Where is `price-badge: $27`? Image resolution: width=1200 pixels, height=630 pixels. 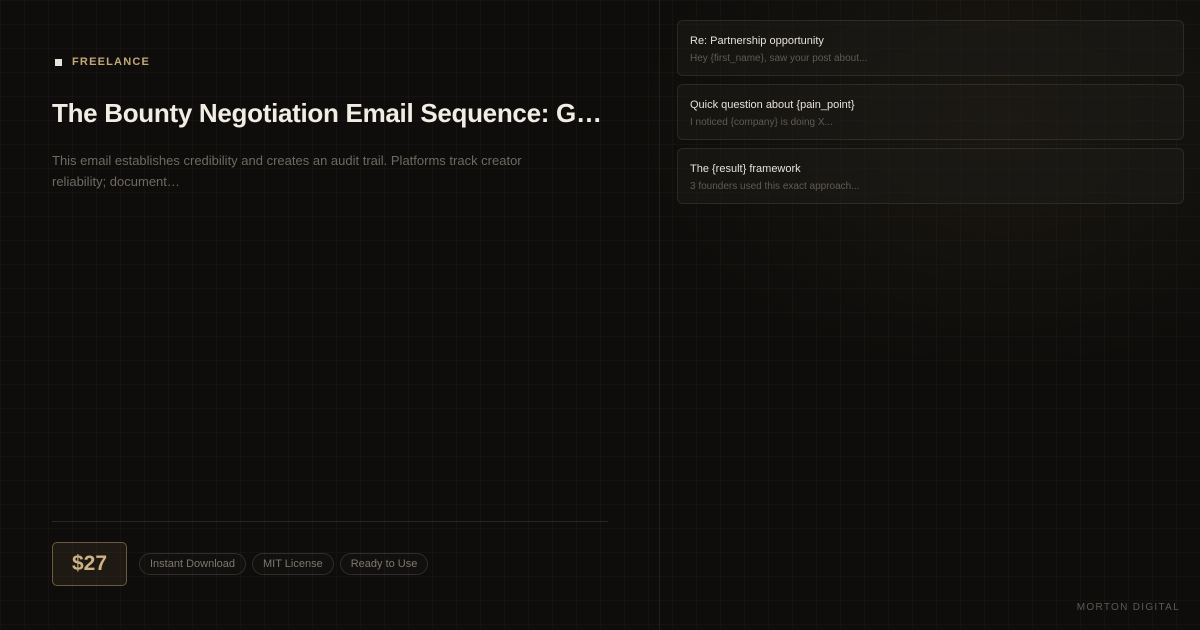
price-badge: $27 is located at coordinates (89, 564).